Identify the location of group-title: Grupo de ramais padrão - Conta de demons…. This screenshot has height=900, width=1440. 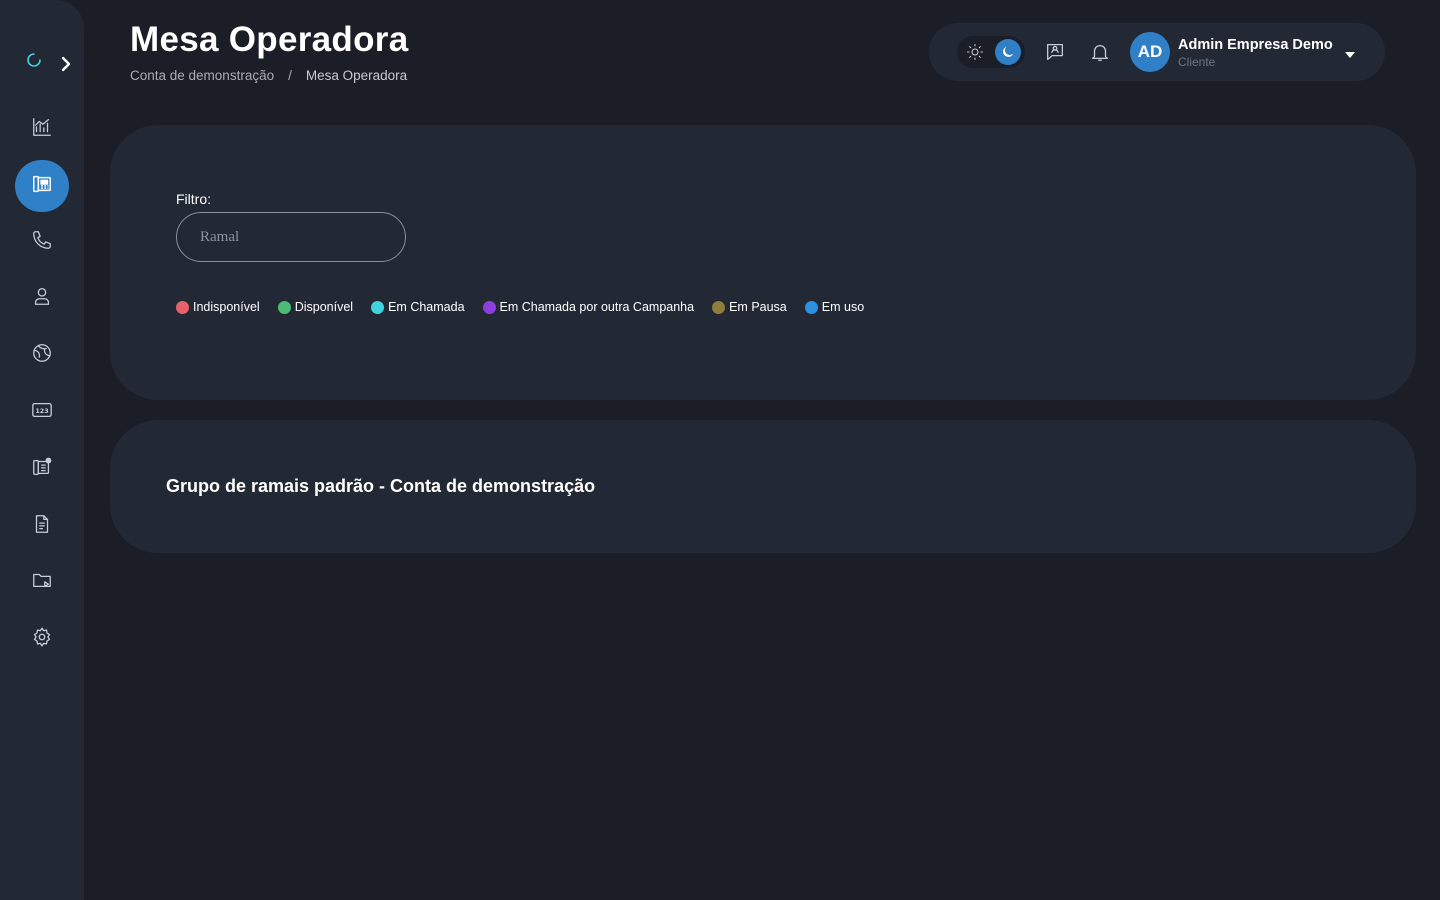
(381, 486).